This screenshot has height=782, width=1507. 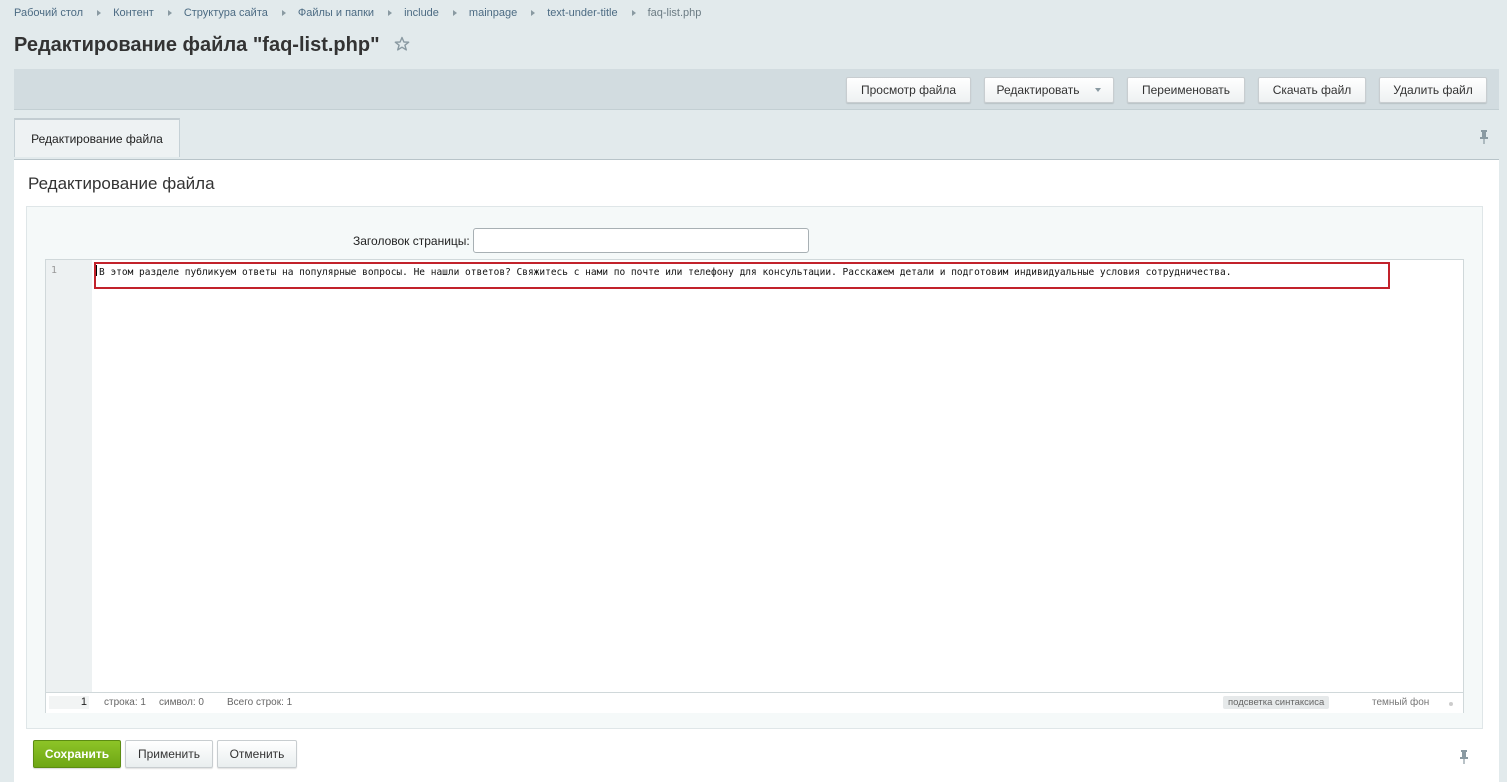 What do you see at coordinates (674, 13) in the screenshot?
I see `breadcrumb-item-current: faq-list.php` at bounding box center [674, 13].